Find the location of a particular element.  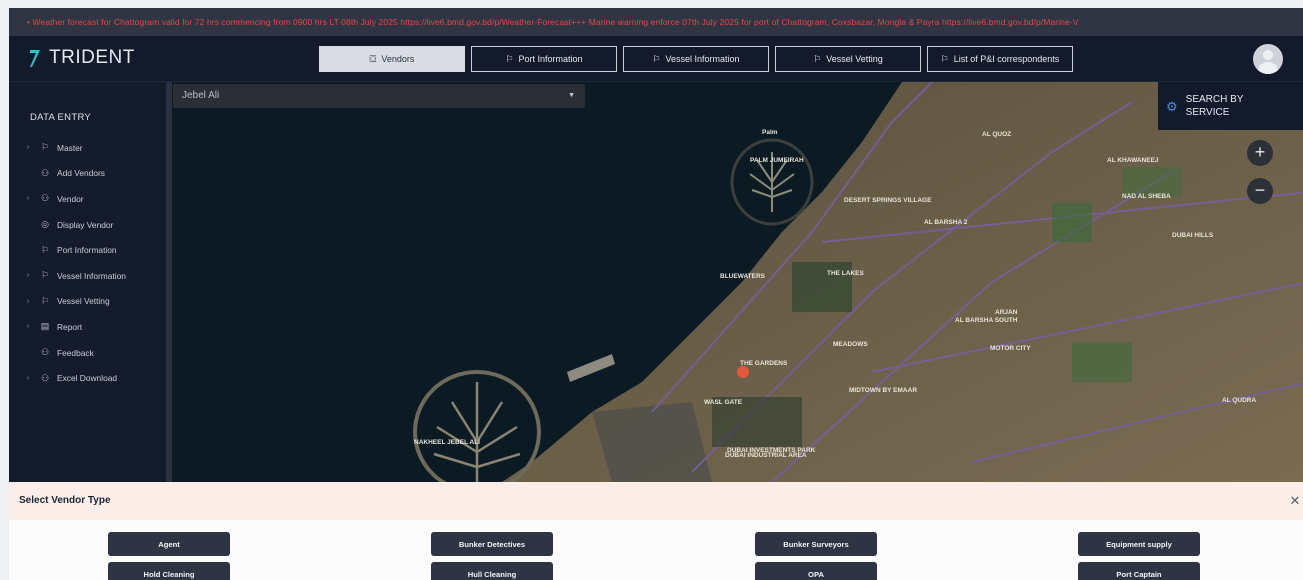

svg-text: PALM JUMEIRAH is located at coordinates (777, 160).